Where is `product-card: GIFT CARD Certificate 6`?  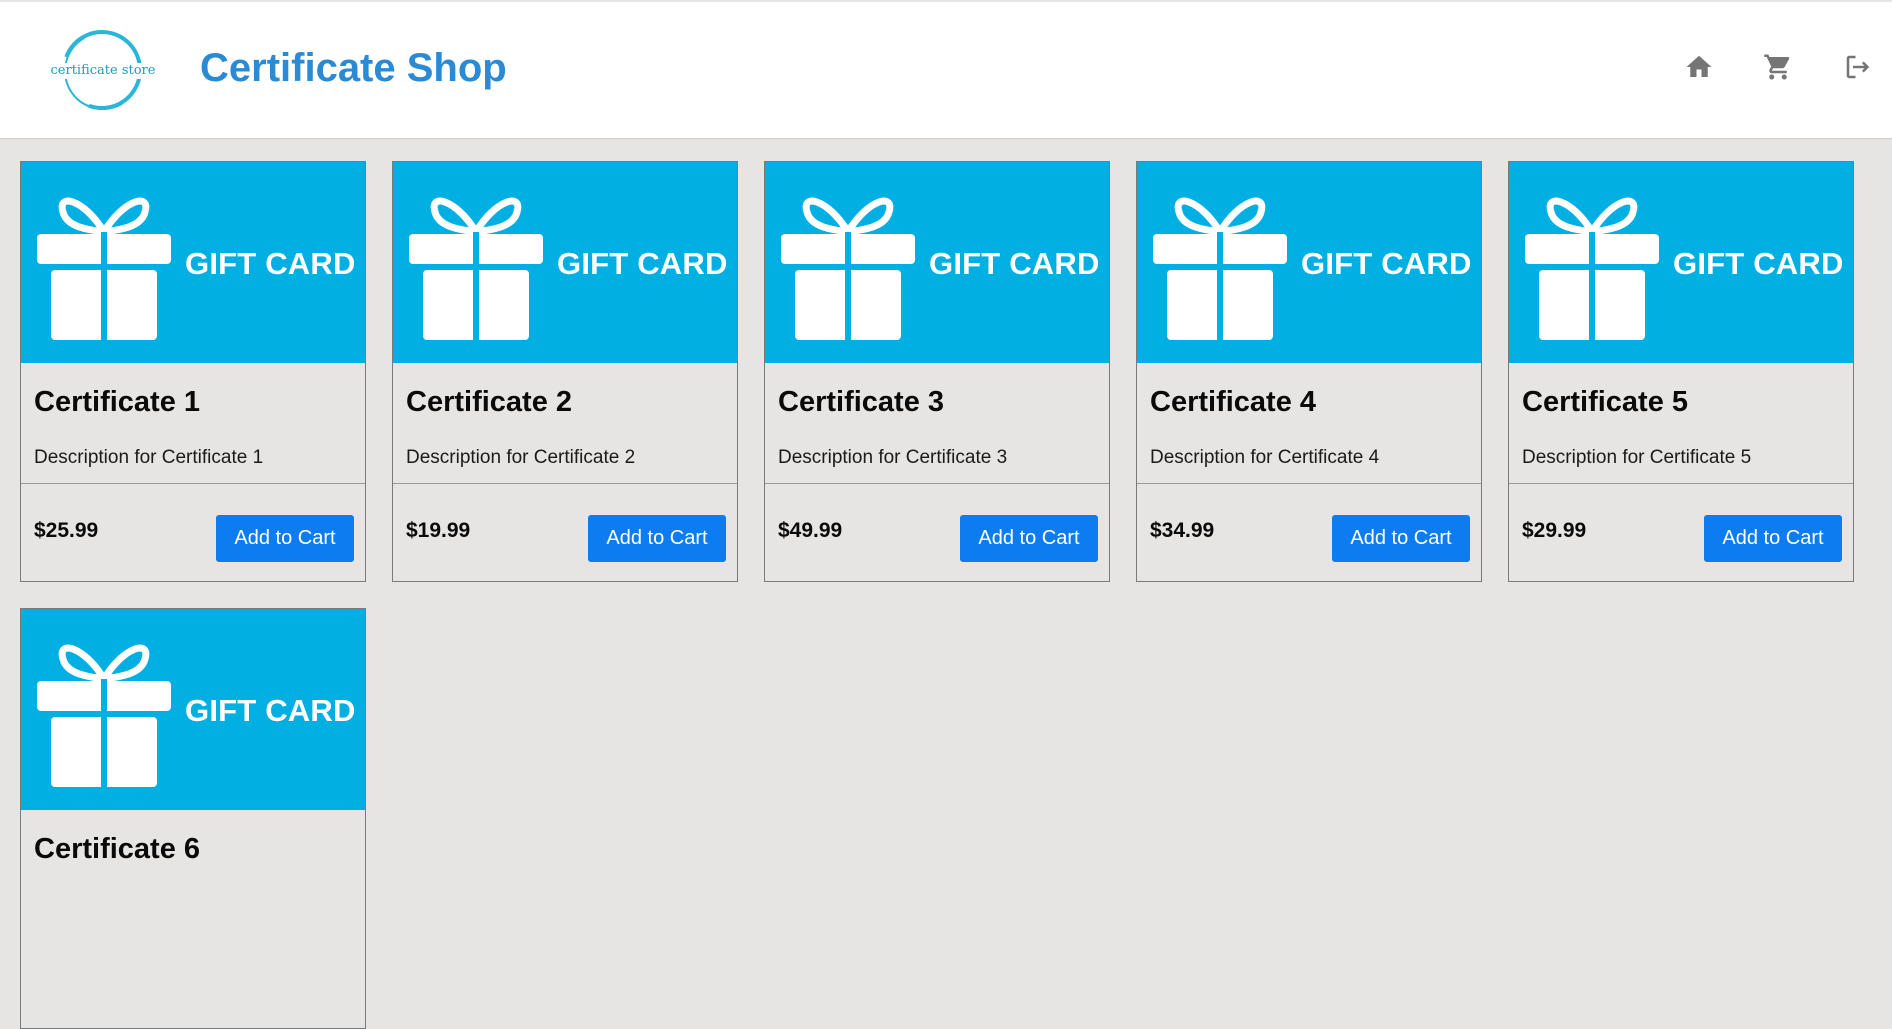 product-card: GIFT CARD Certificate 6 is located at coordinates (193, 818).